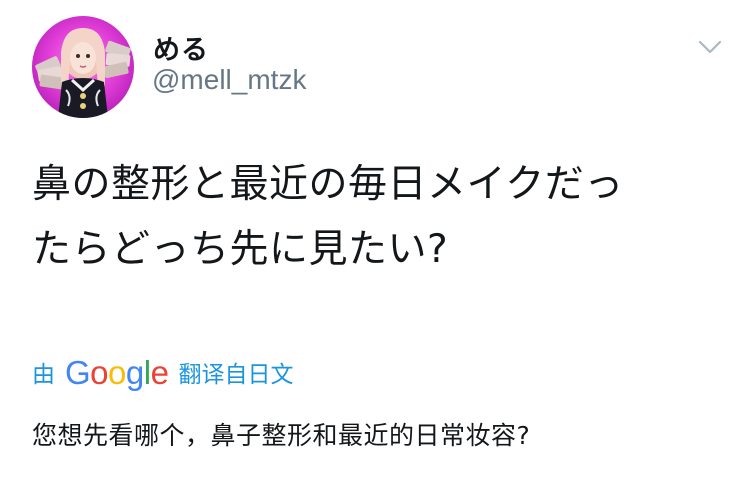 The width and height of the screenshot is (750, 484). Describe the element at coordinates (147, 372) in the screenshot. I see `google-logo-letter: l` at that location.